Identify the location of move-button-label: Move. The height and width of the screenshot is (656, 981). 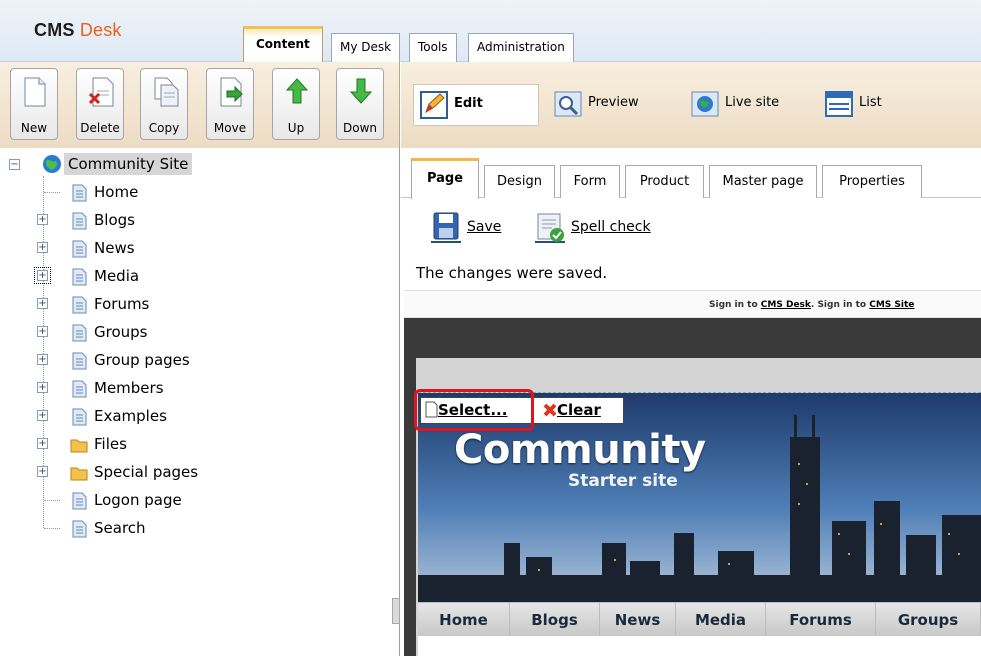
(230, 128).